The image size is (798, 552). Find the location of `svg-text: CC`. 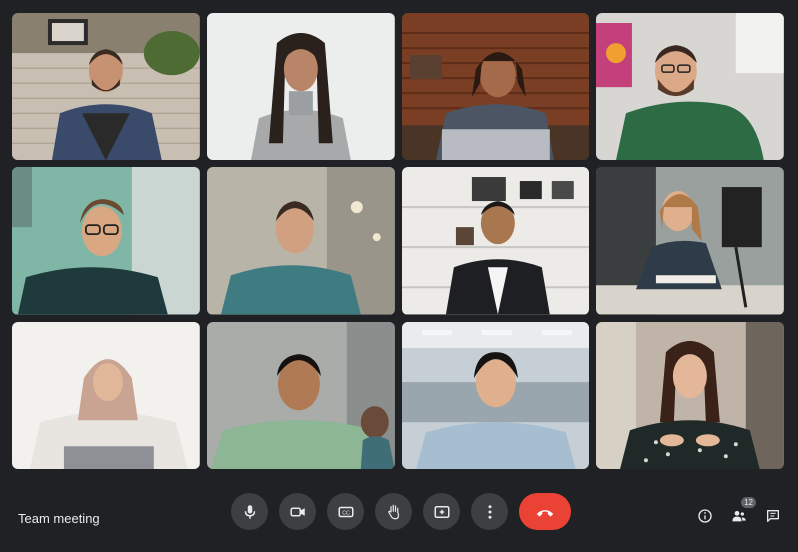

svg-text: CC is located at coordinates (346, 513).